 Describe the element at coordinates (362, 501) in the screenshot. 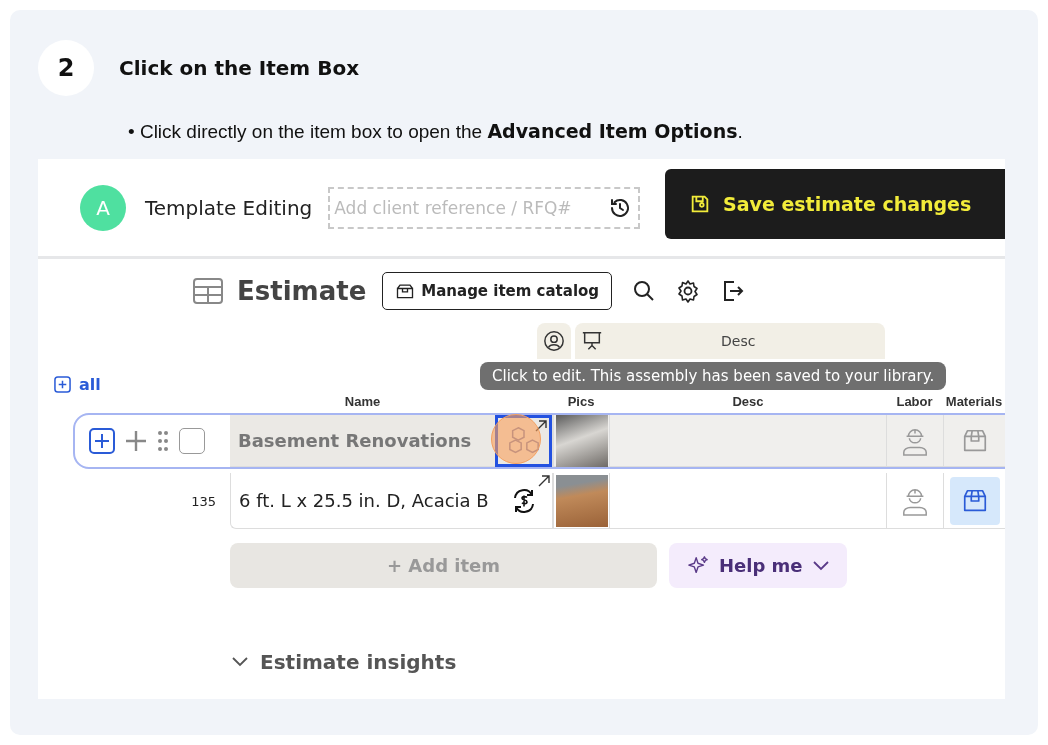

I see `name-cell: 6 ft. L x 25.5 in. D, Acacia B` at that location.